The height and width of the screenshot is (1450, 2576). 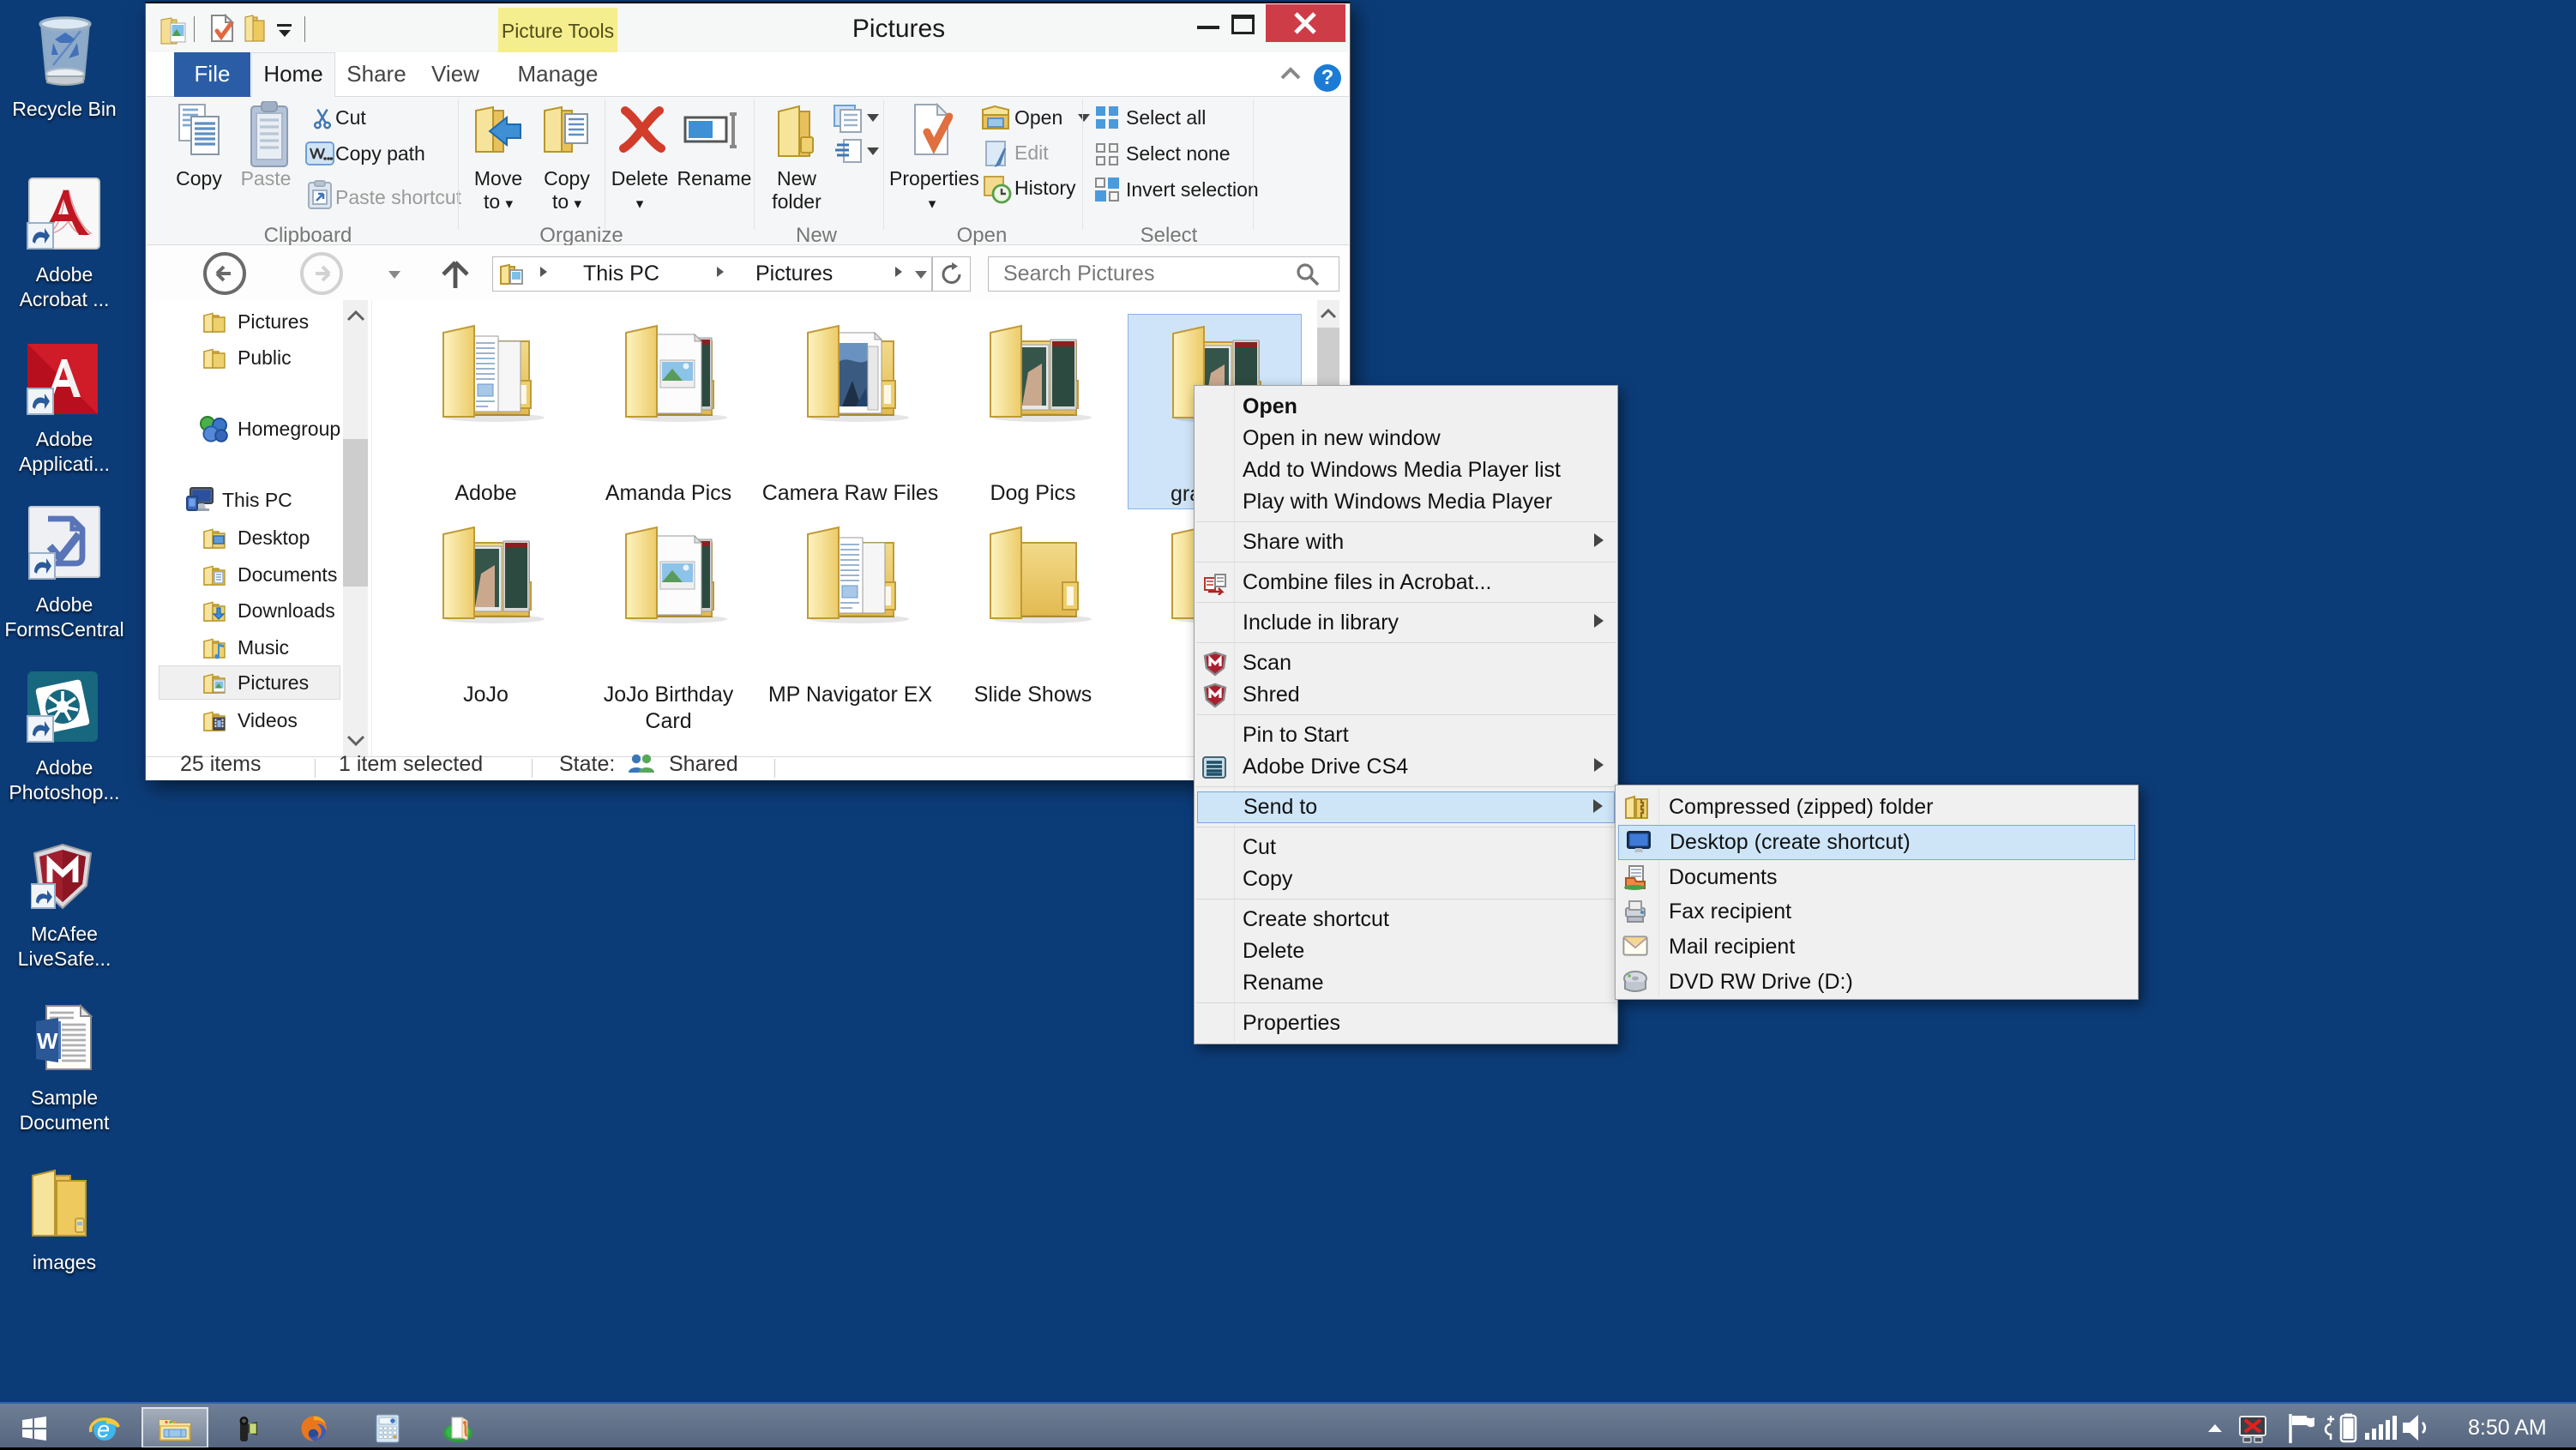 What do you see at coordinates (47, 1041) in the screenshot?
I see `svg-text: W` at bounding box center [47, 1041].